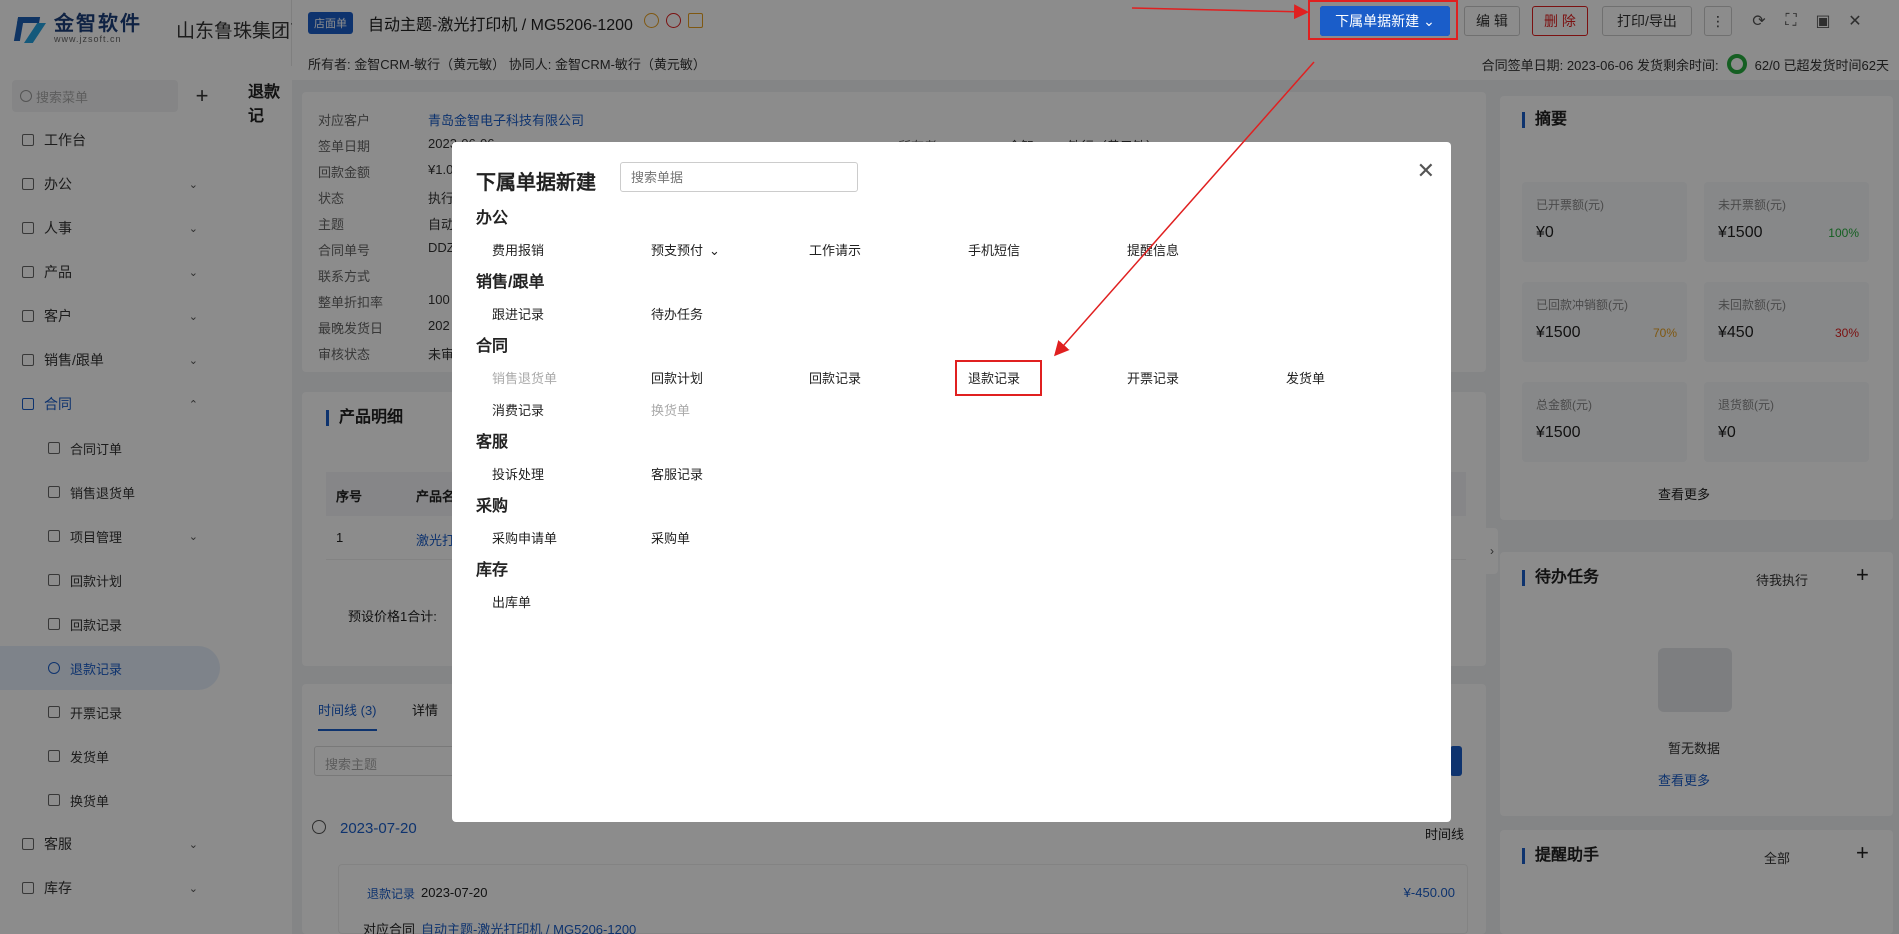 This screenshot has width=1899, height=934. Describe the element at coordinates (677, 473) in the screenshot. I see `item-service-record: 客服记录` at that location.